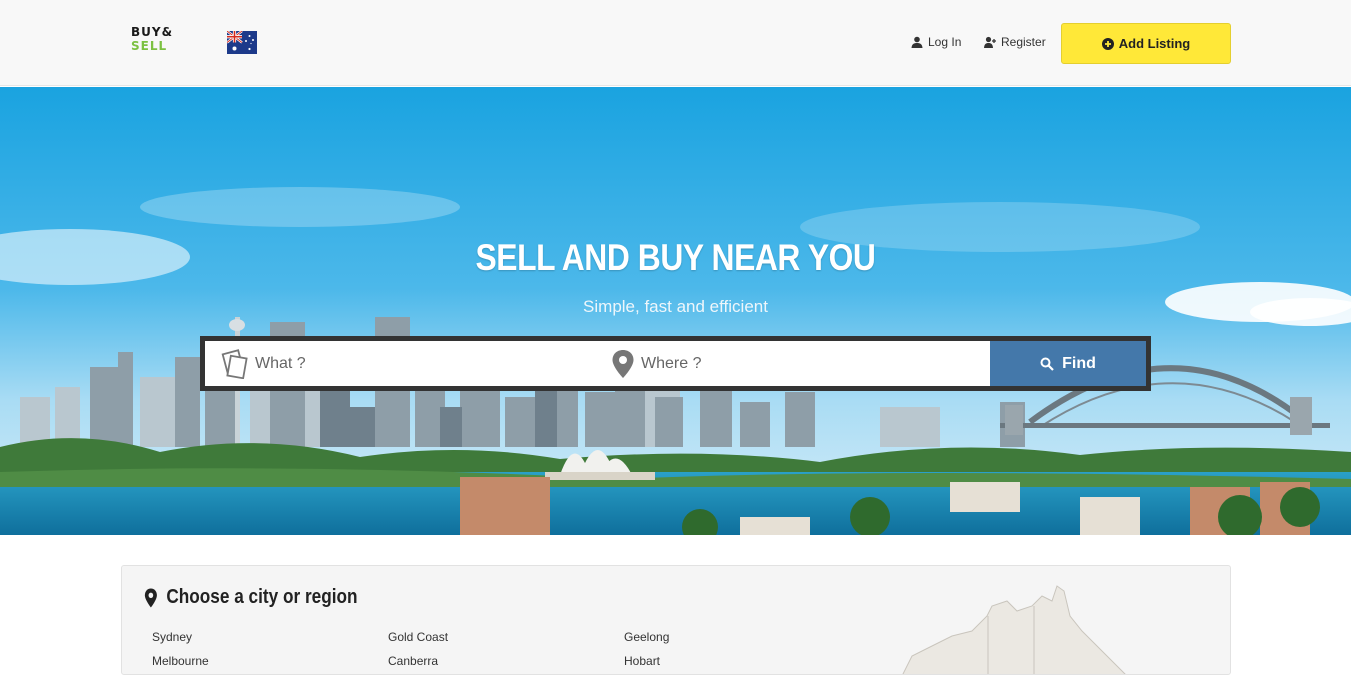 Image resolution: width=1351 pixels, height=675 pixels. What do you see at coordinates (675, 43) in the screenshot?
I see `site-header: BUY& SELL Log In Register Add Listing` at bounding box center [675, 43].